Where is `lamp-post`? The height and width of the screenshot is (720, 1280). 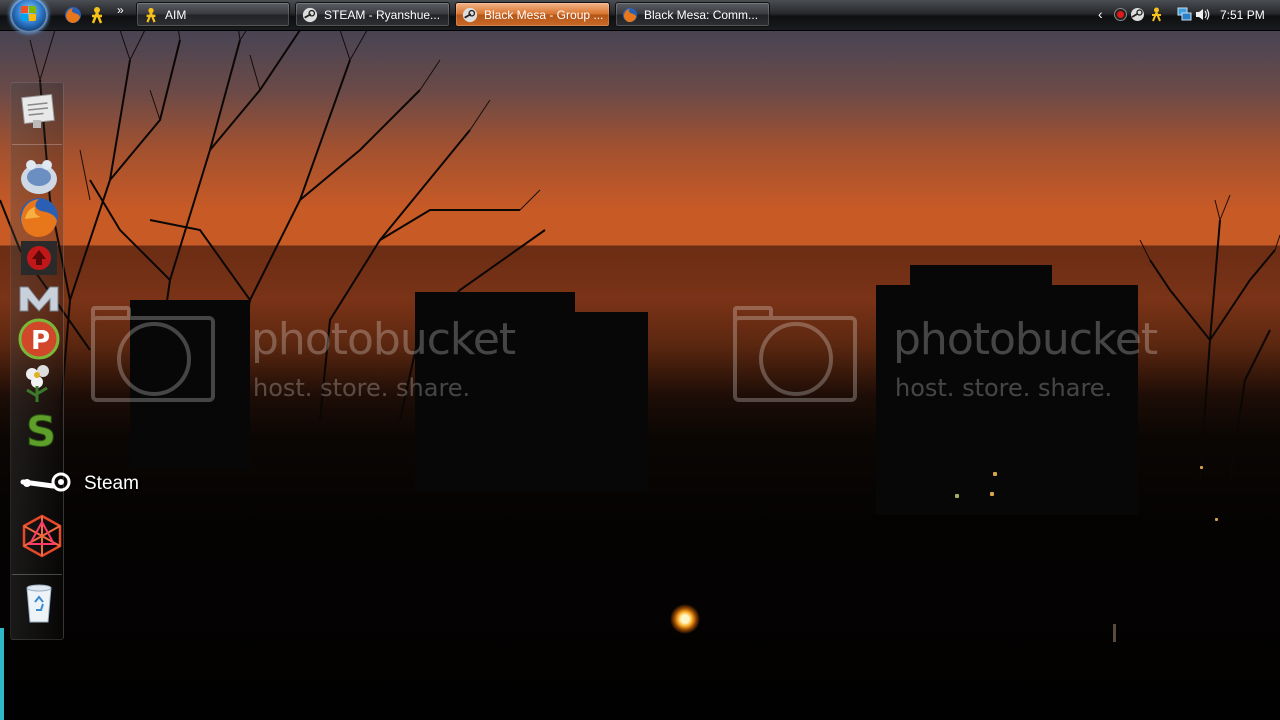 lamp-post is located at coordinates (1114, 633).